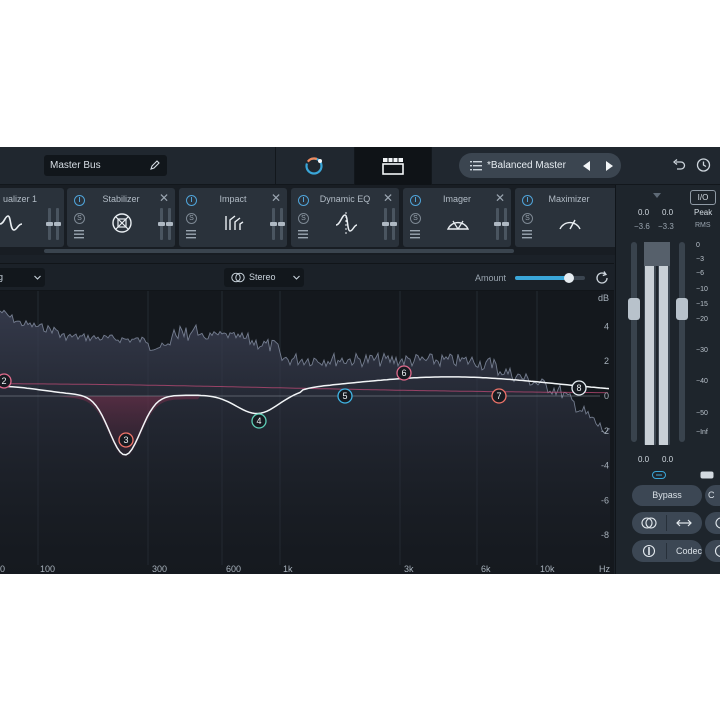 This screenshot has height=720, width=720. Describe the element at coordinates (393, 166) in the screenshot. I see `module-grid-icon` at that location.